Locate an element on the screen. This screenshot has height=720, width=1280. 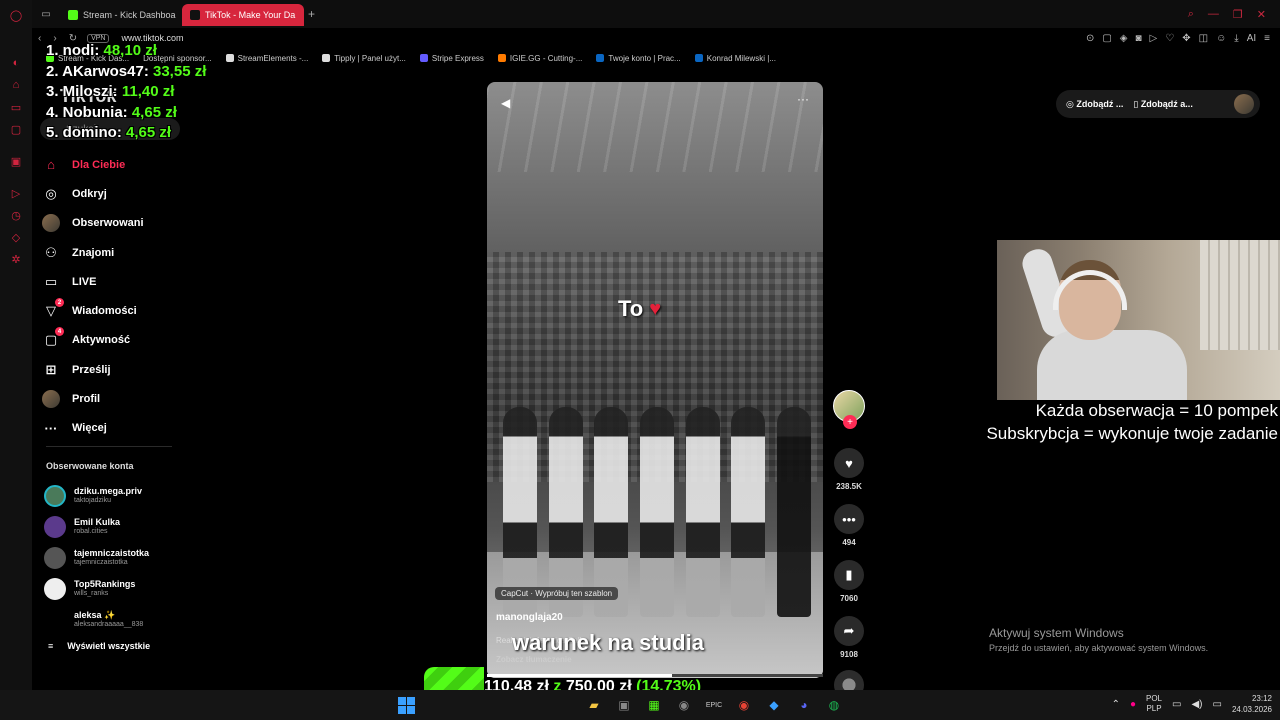
donation-amount: 48,10 zł is located at coordinates (130, 50).